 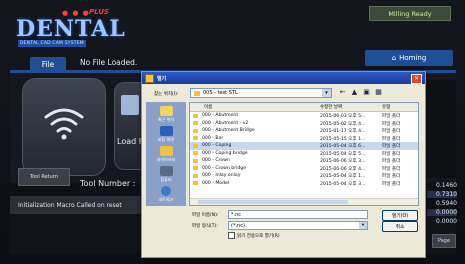 What do you see at coordinates (52, 43) in the screenshot?
I see `logo-subtitle: DENTAL CAD CAM SYSTEM` at bounding box center [52, 43].